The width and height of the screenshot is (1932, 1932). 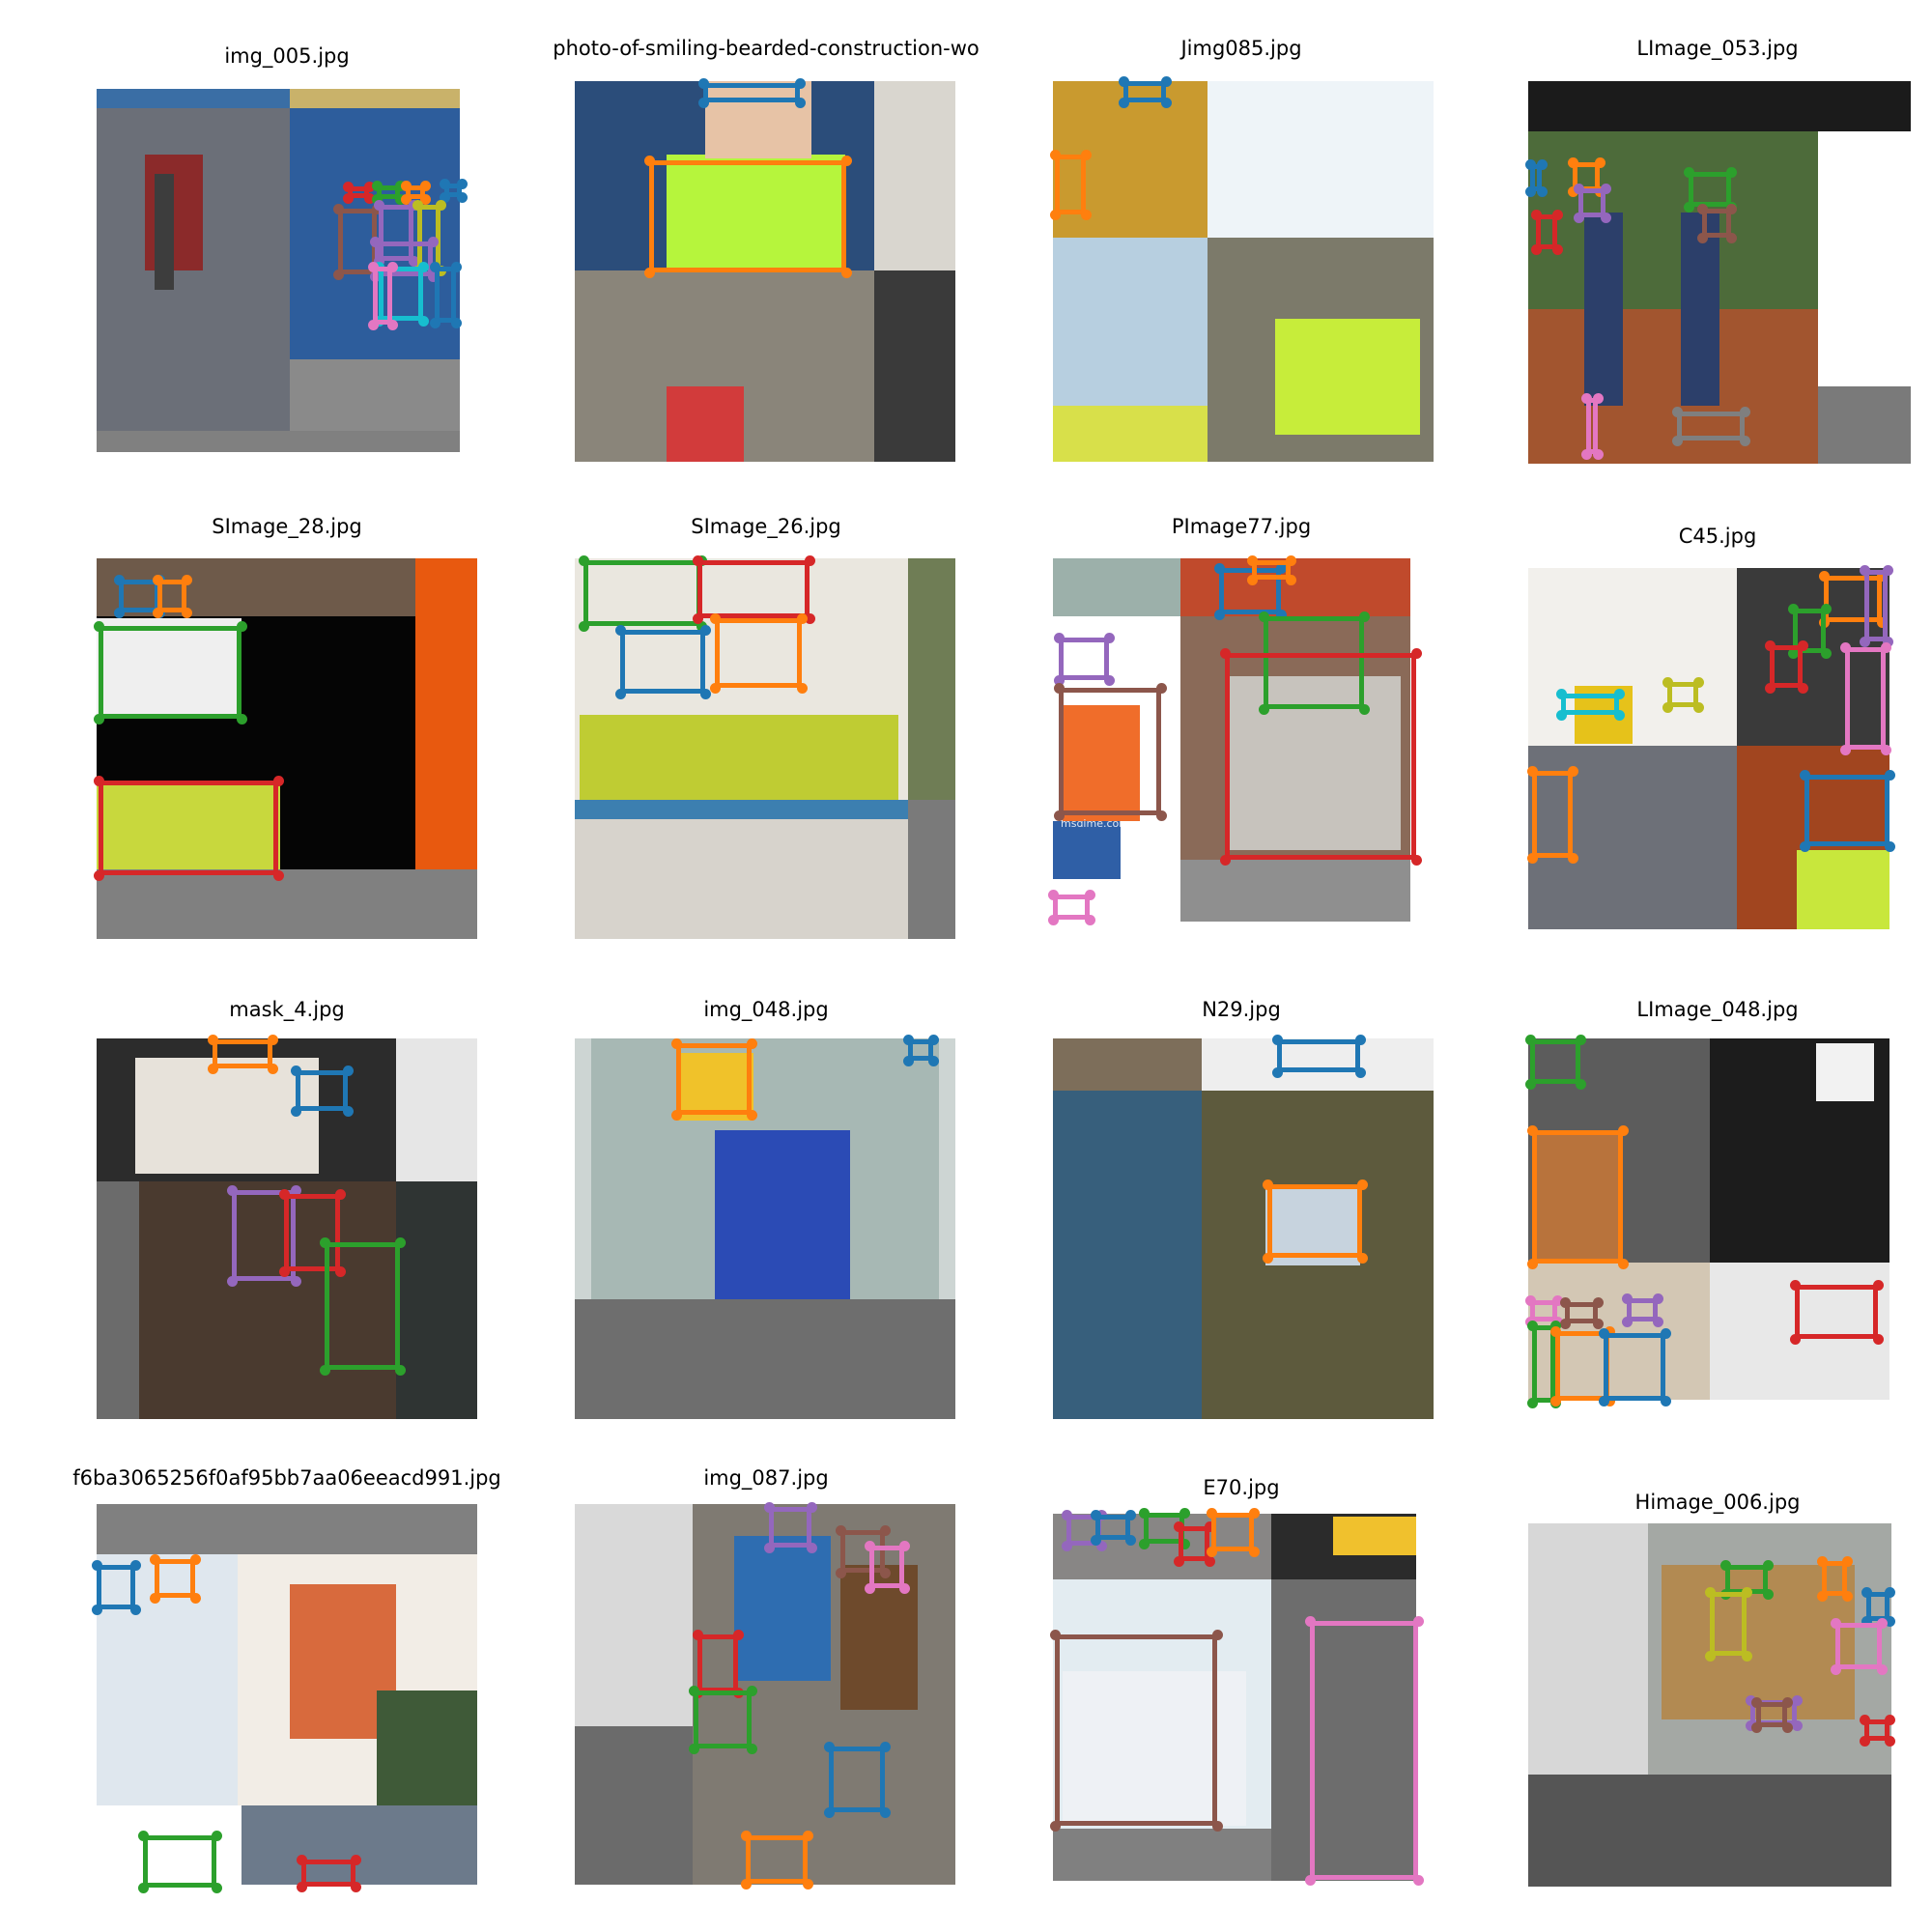 I want to click on image-title: N29.jpg, so click(x=1241, y=1009).